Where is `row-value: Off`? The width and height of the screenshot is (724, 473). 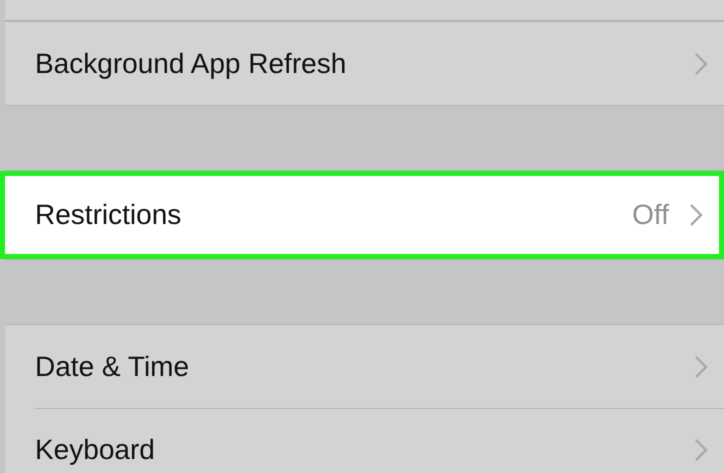 row-value: Off is located at coordinates (650, 215).